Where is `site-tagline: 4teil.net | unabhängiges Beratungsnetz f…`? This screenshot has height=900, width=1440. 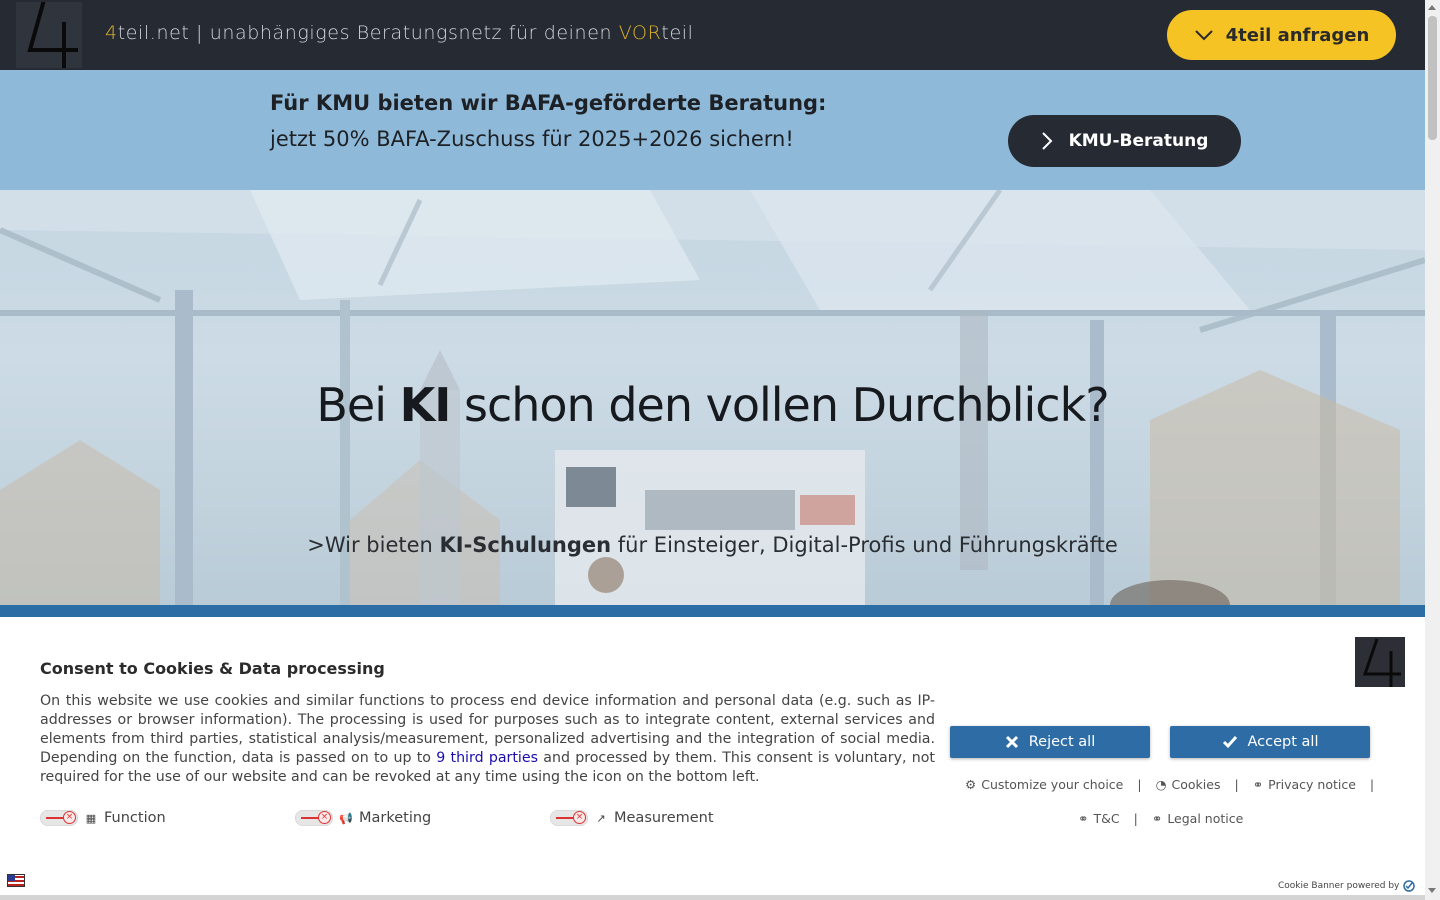 site-tagline: 4teil.net | unabhängiges Beratungsnetz f… is located at coordinates (399, 33).